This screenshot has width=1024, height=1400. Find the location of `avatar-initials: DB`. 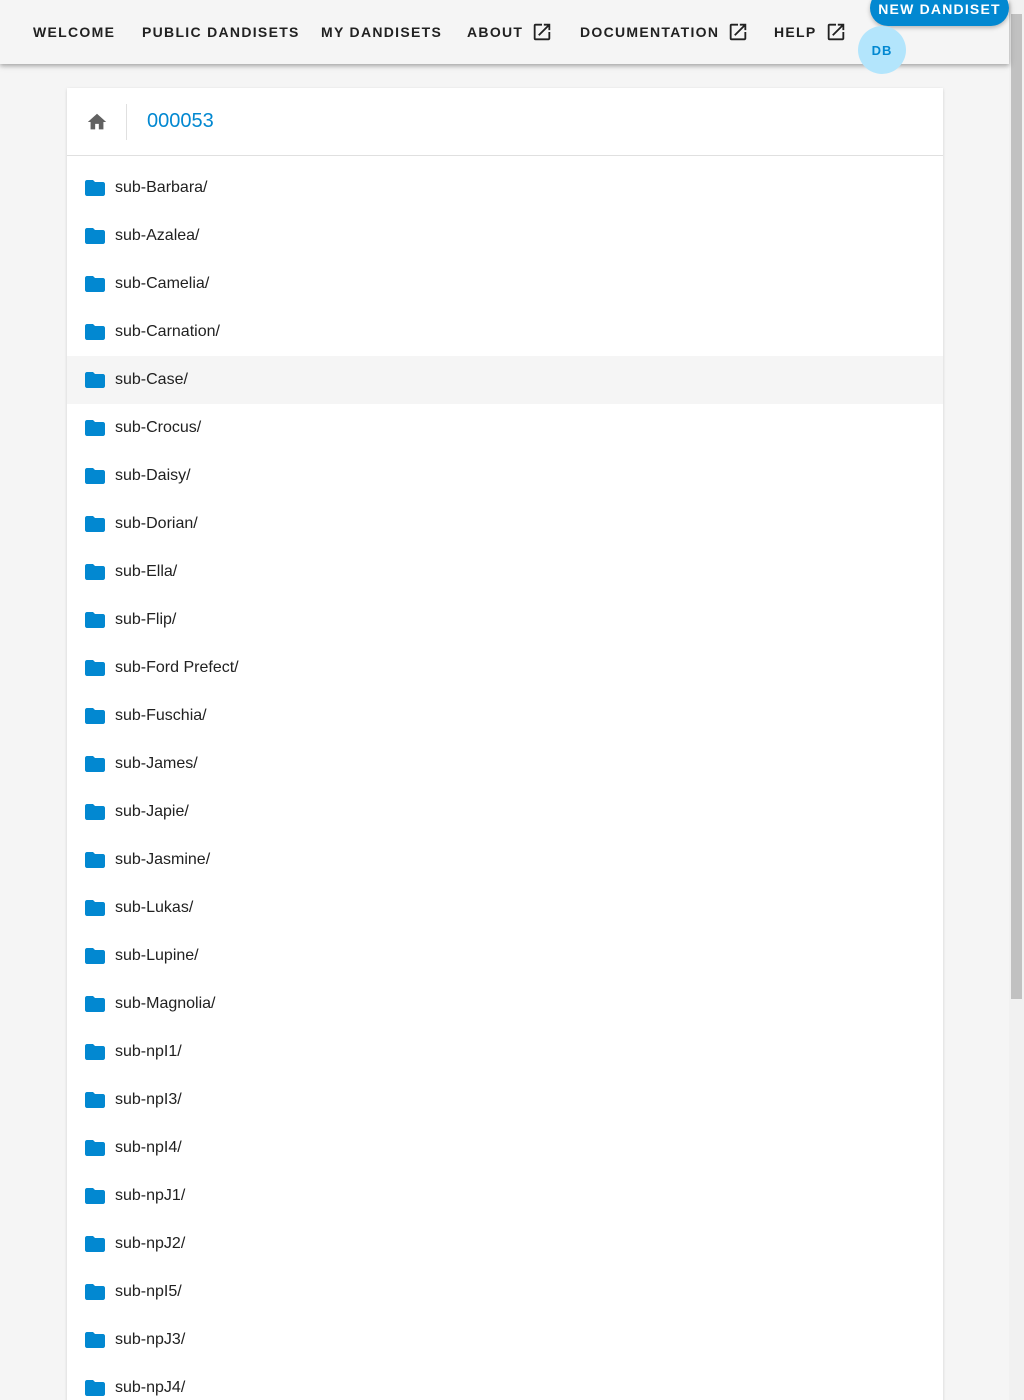

avatar-initials: DB is located at coordinates (882, 50).